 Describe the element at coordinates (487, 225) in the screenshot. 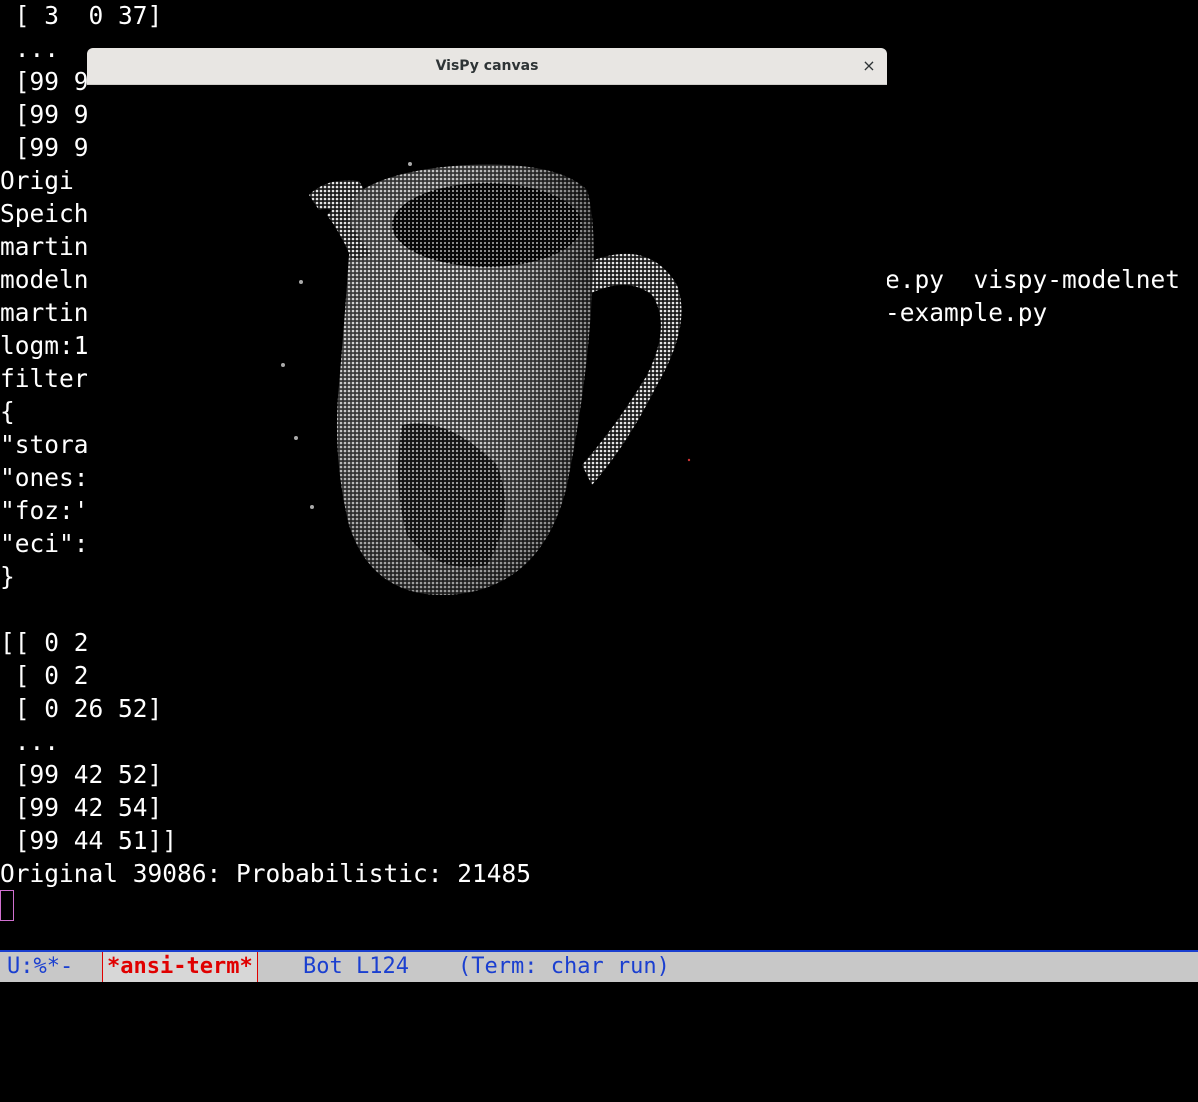

I see `pitcher-opening` at that location.